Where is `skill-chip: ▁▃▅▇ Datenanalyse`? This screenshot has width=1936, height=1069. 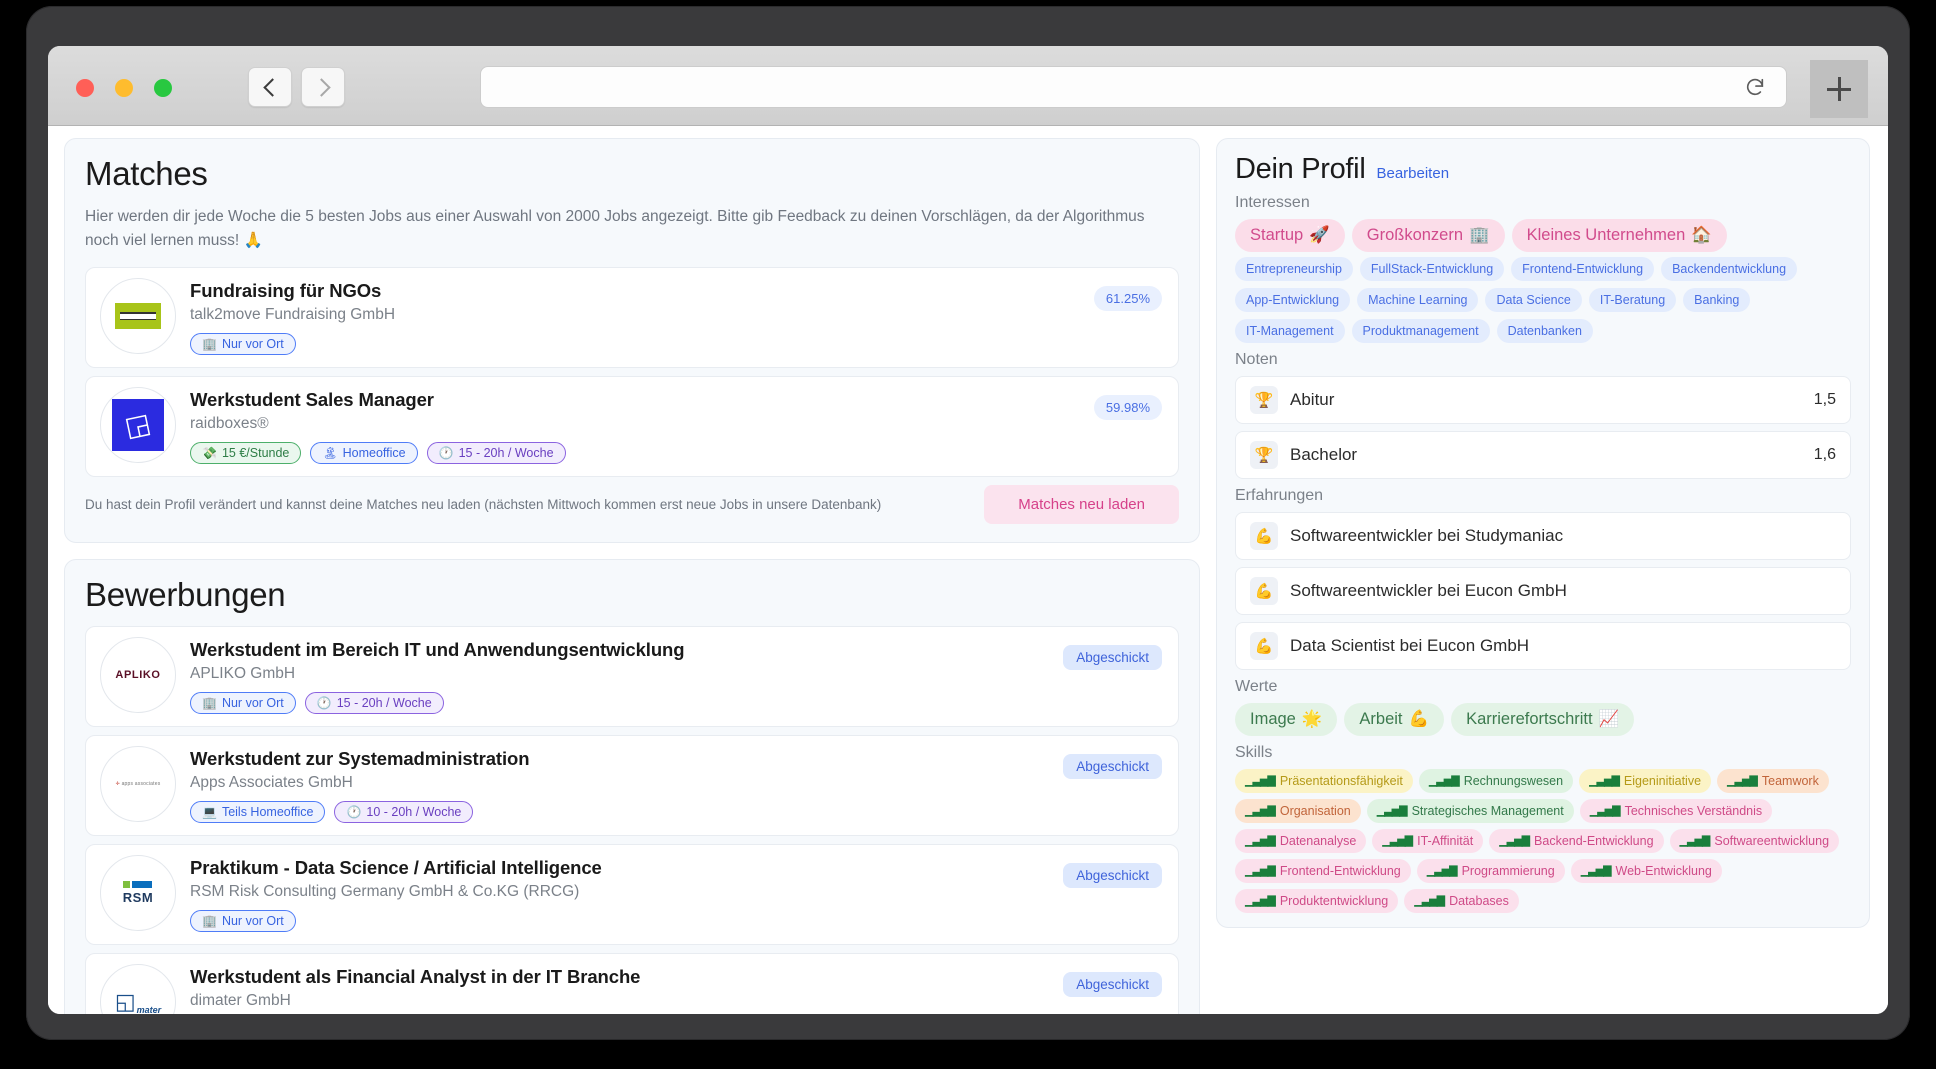
skill-chip: ▁▃▅▇ Datenanalyse is located at coordinates (1301, 841).